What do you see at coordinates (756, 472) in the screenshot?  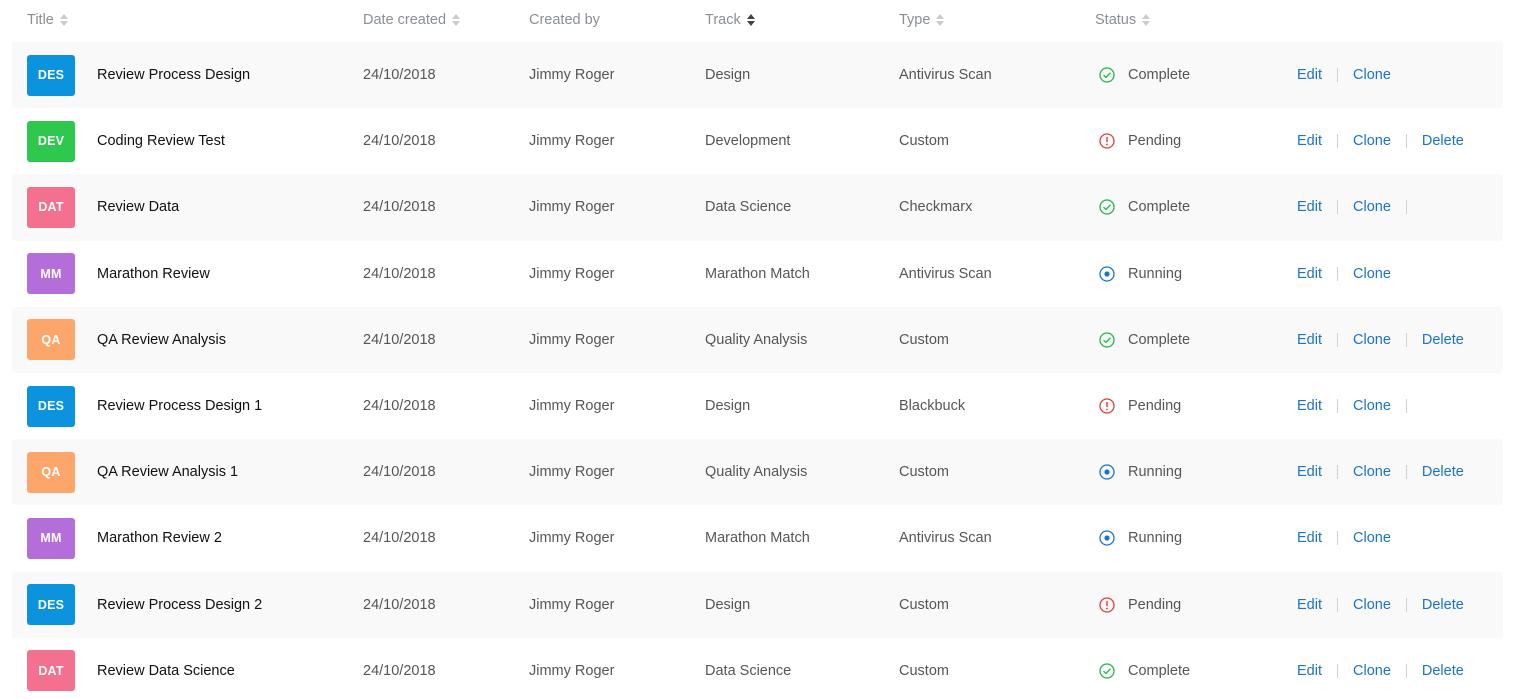 I see `track: Quality Analysis` at bounding box center [756, 472].